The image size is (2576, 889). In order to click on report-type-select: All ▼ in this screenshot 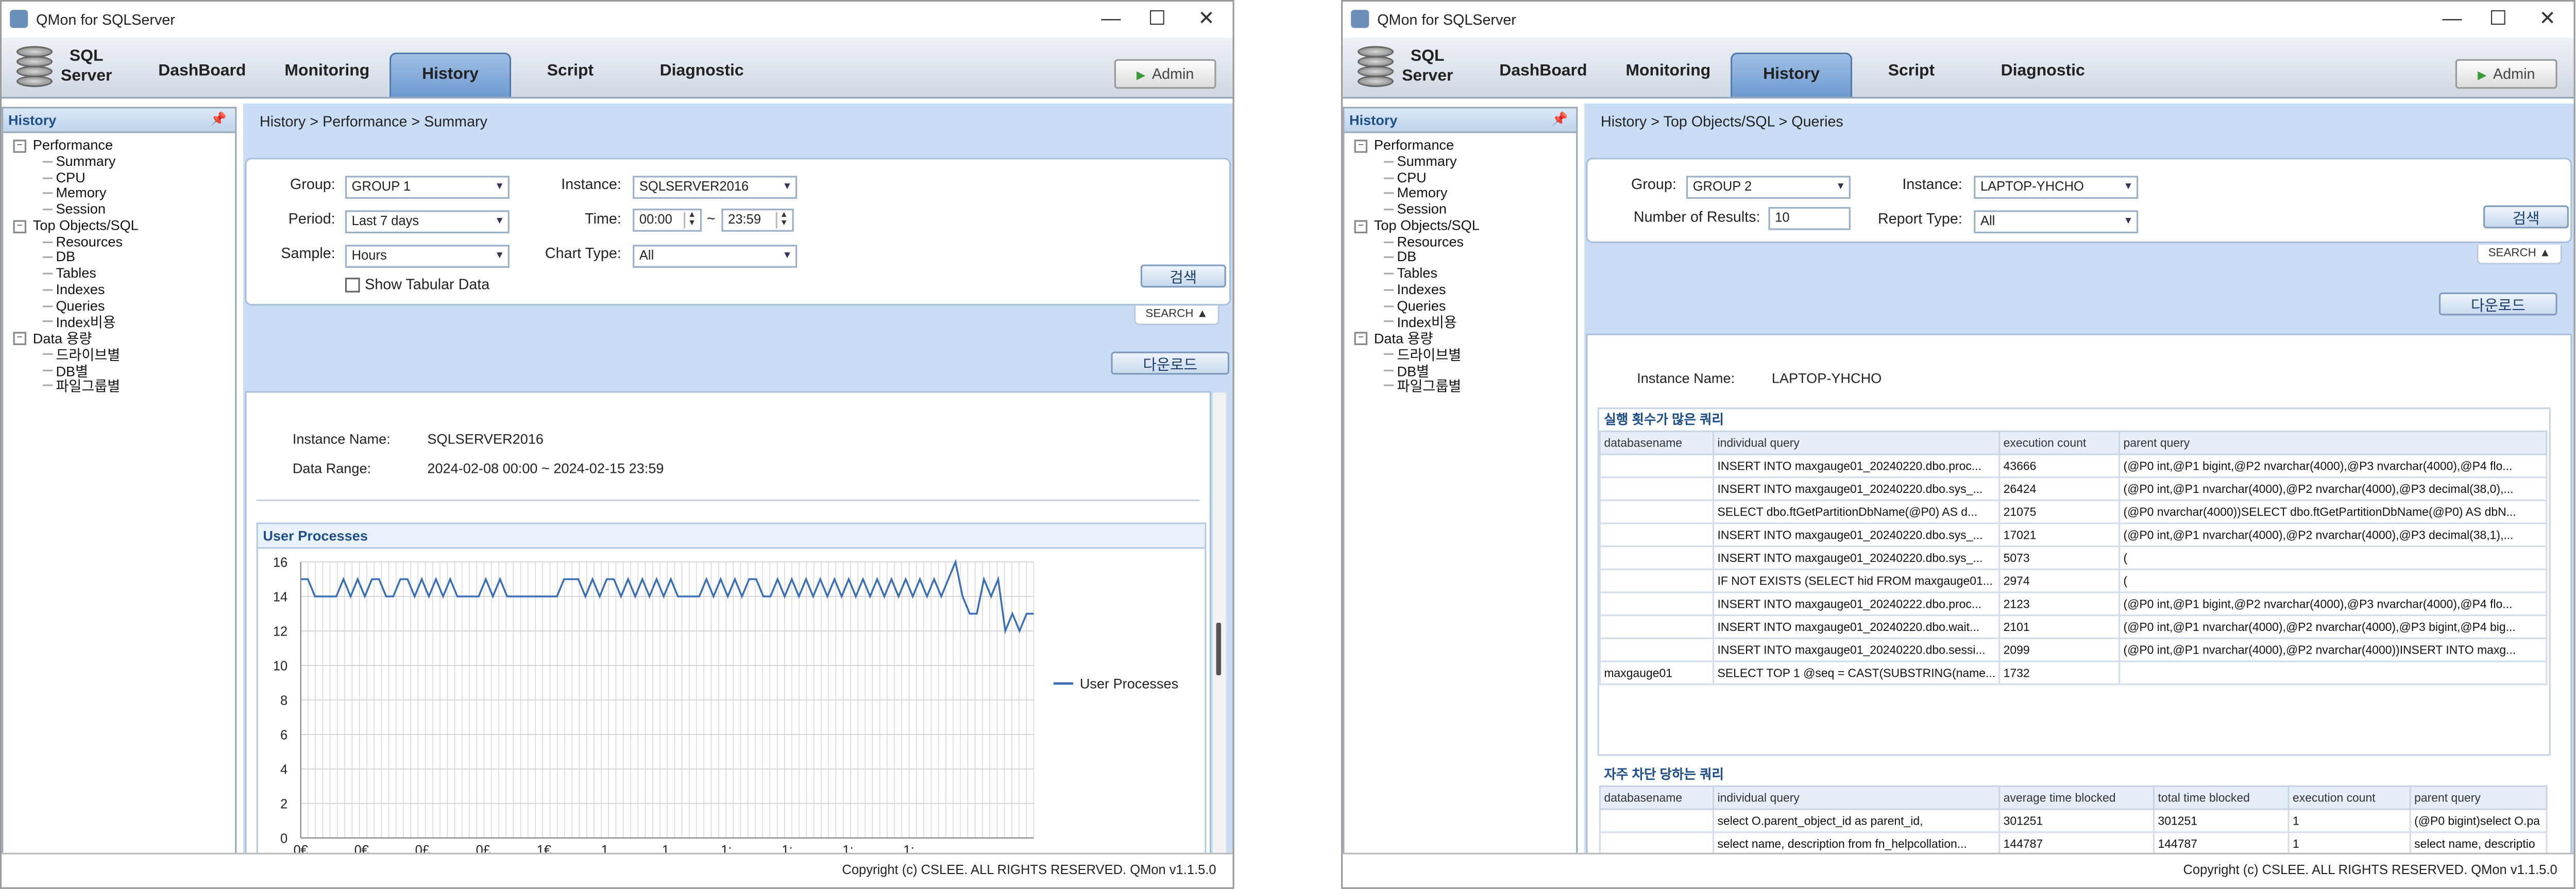, I will do `click(2056, 221)`.